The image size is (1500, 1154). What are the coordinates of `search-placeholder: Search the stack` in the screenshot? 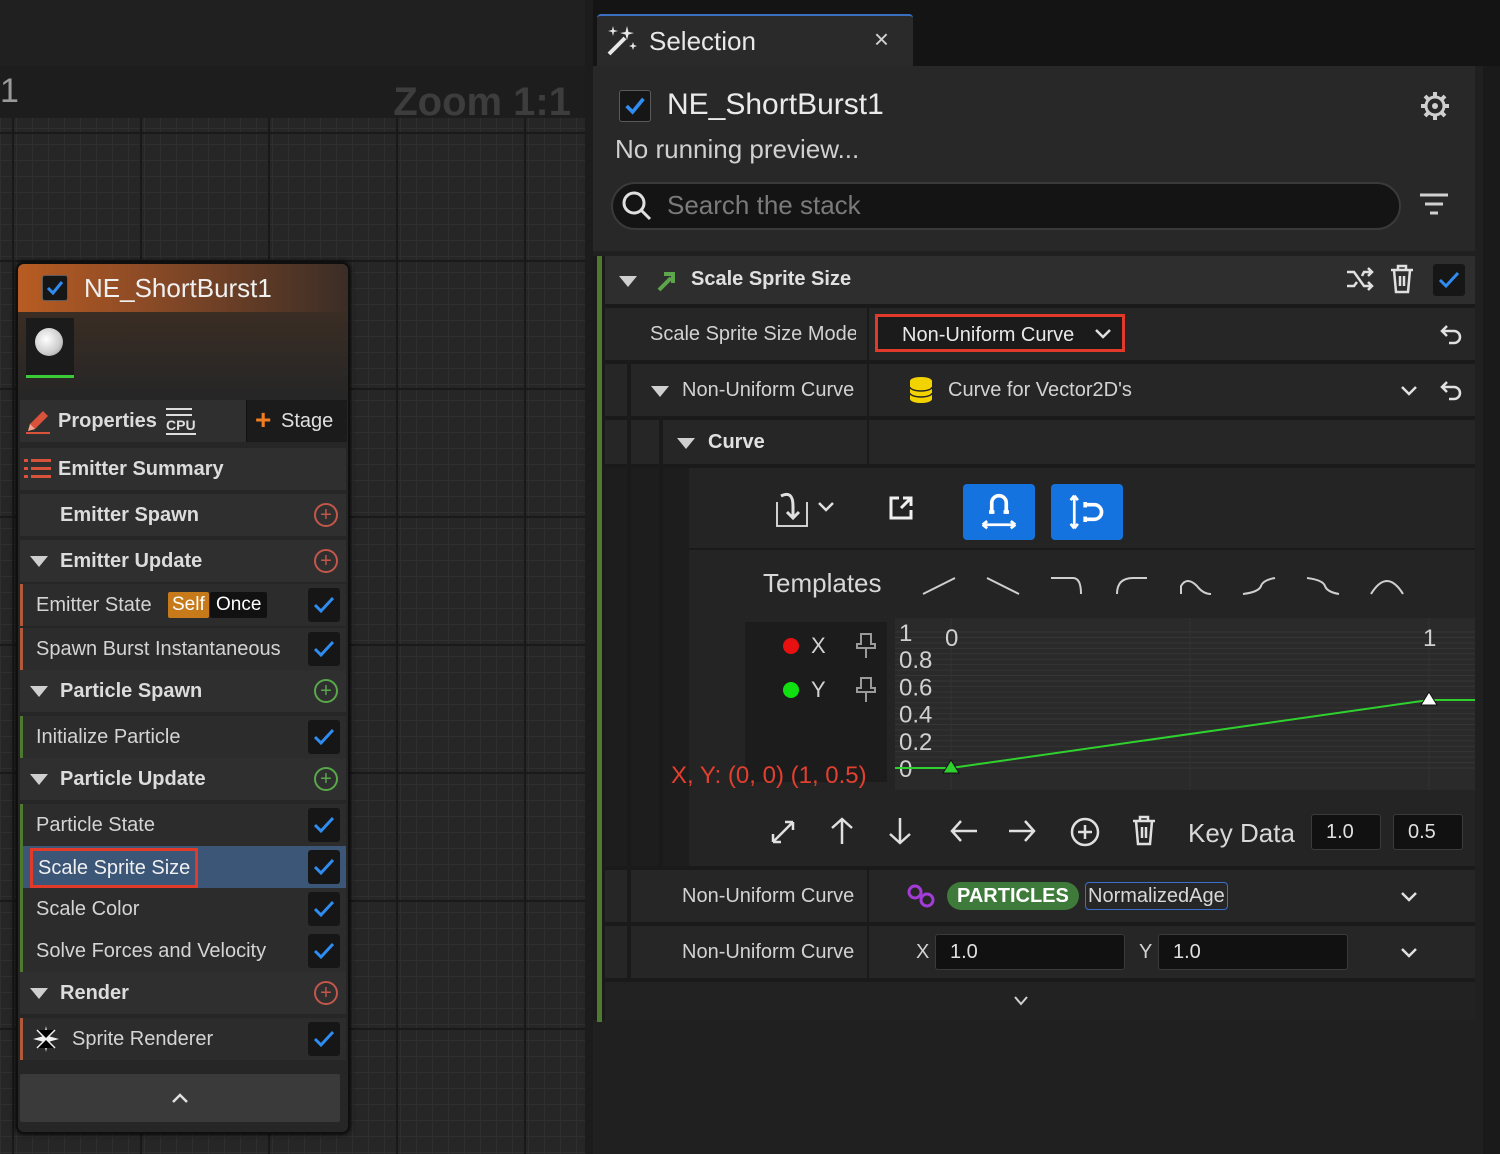 It's located at (764, 205).